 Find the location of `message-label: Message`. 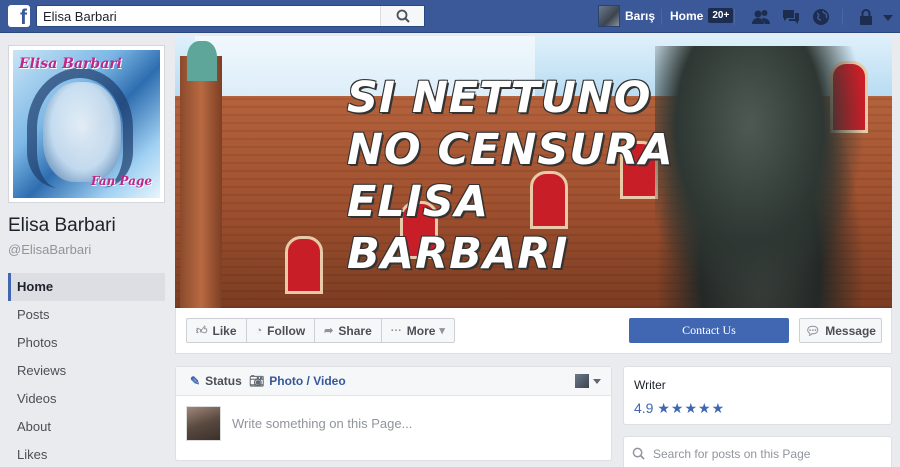

message-label: Message is located at coordinates (850, 330).